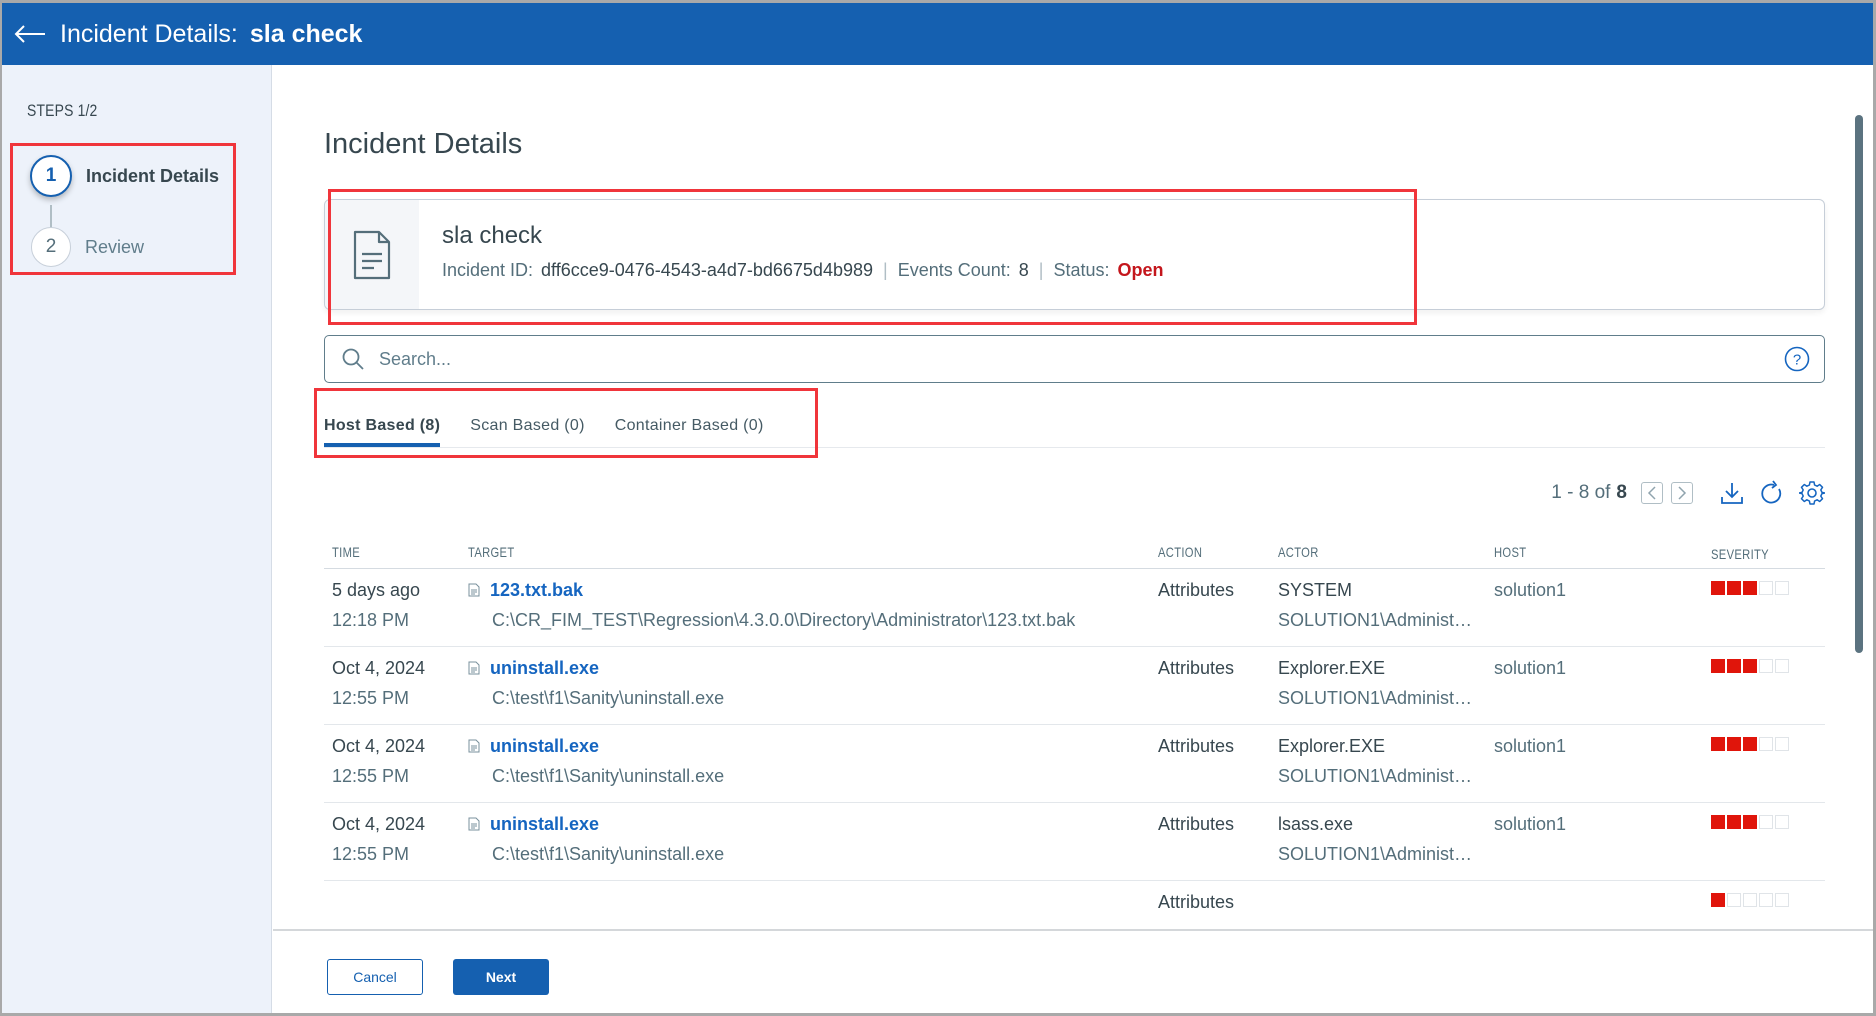 This screenshot has height=1016, width=1876. I want to click on step-review: 2 Review, so click(87, 247).